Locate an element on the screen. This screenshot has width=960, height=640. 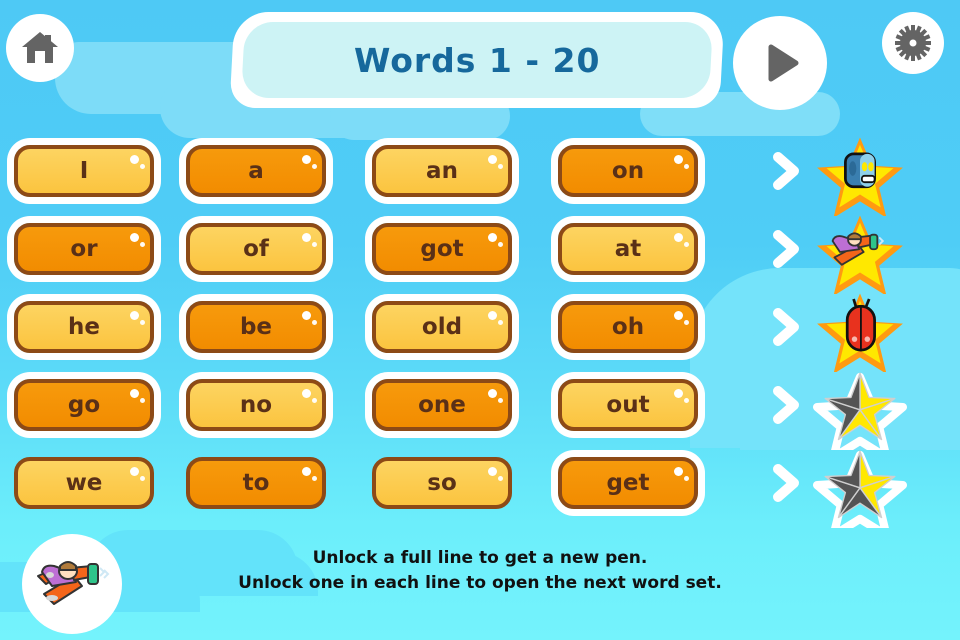
footer-hint-line-1: Unlock a full line to get a new pen. is located at coordinates (480, 558).